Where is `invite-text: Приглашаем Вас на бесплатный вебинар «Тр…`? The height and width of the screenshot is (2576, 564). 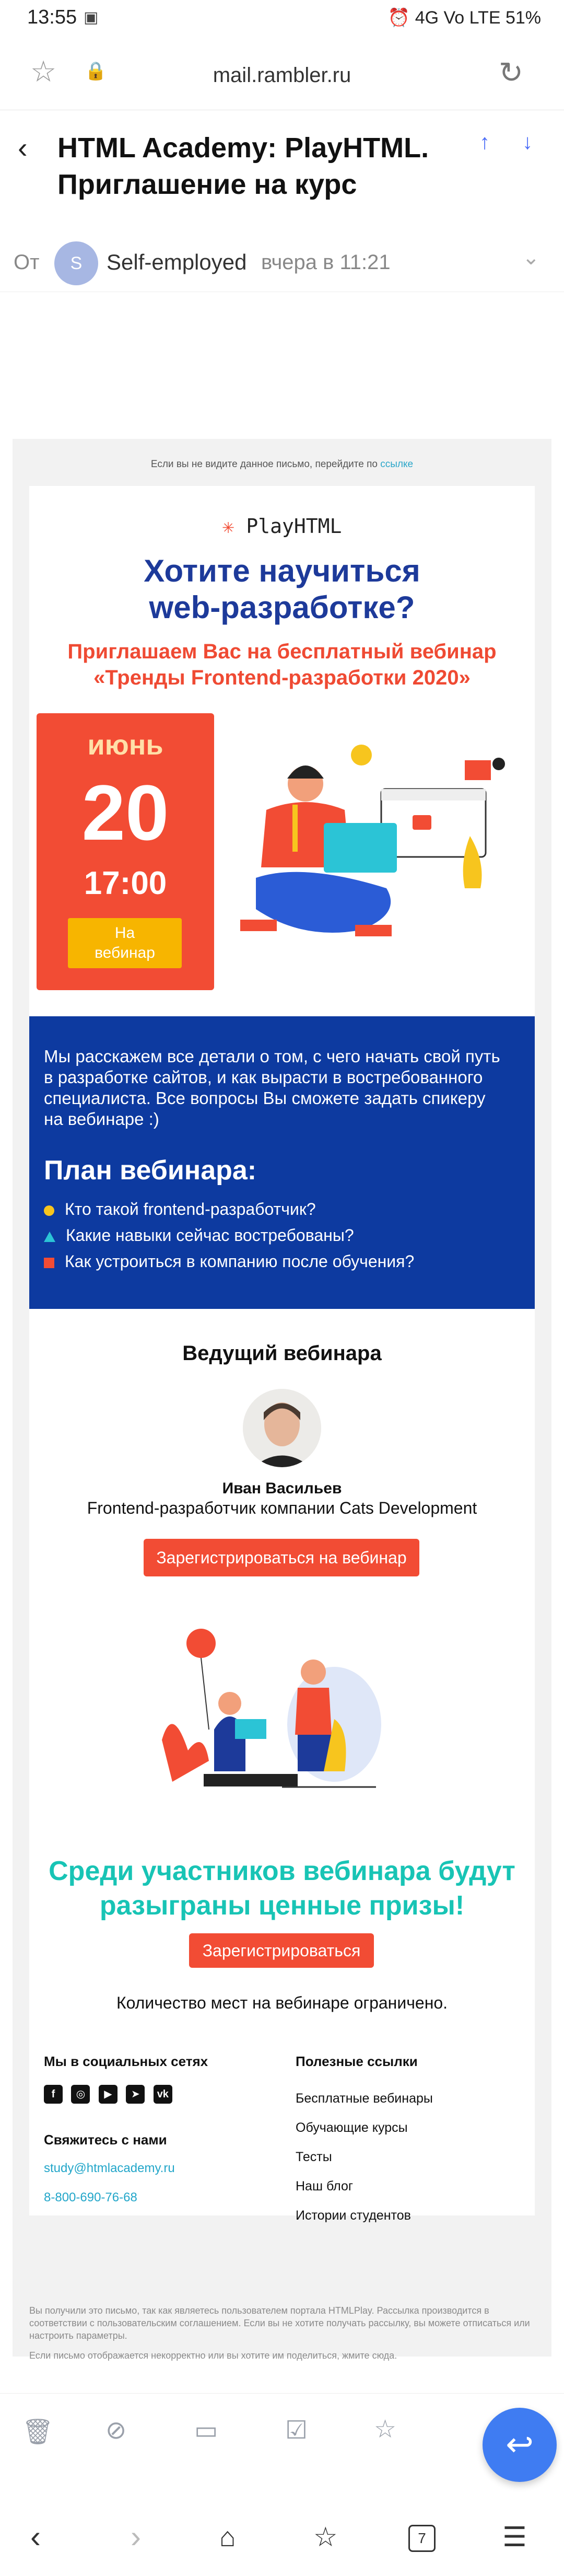
invite-text: Приглашаем Вас на бесплатный вебинар «Тр… is located at coordinates (282, 665).